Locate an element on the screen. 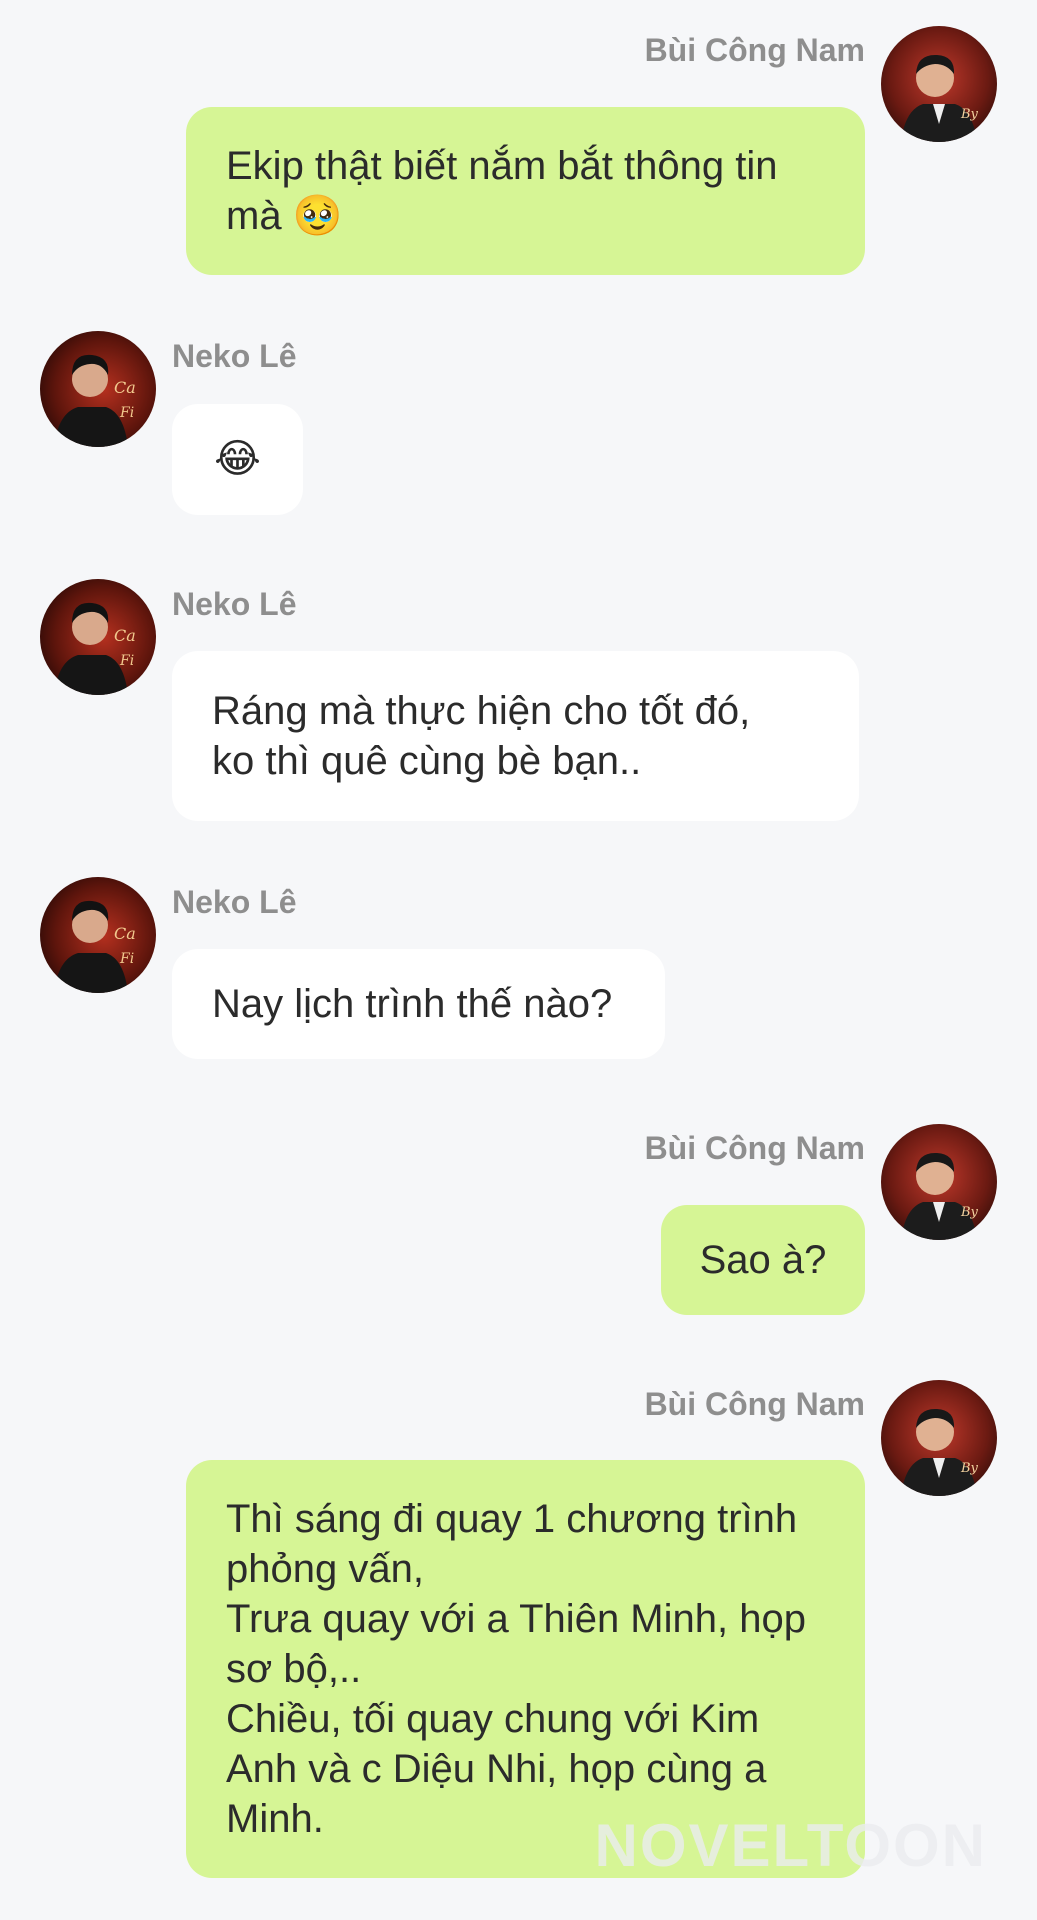 Image resolution: width=1037 pixels, height=1920 pixels. message-bubble: Nay lịch trình thế nào? is located at coordinates (418, 1004).